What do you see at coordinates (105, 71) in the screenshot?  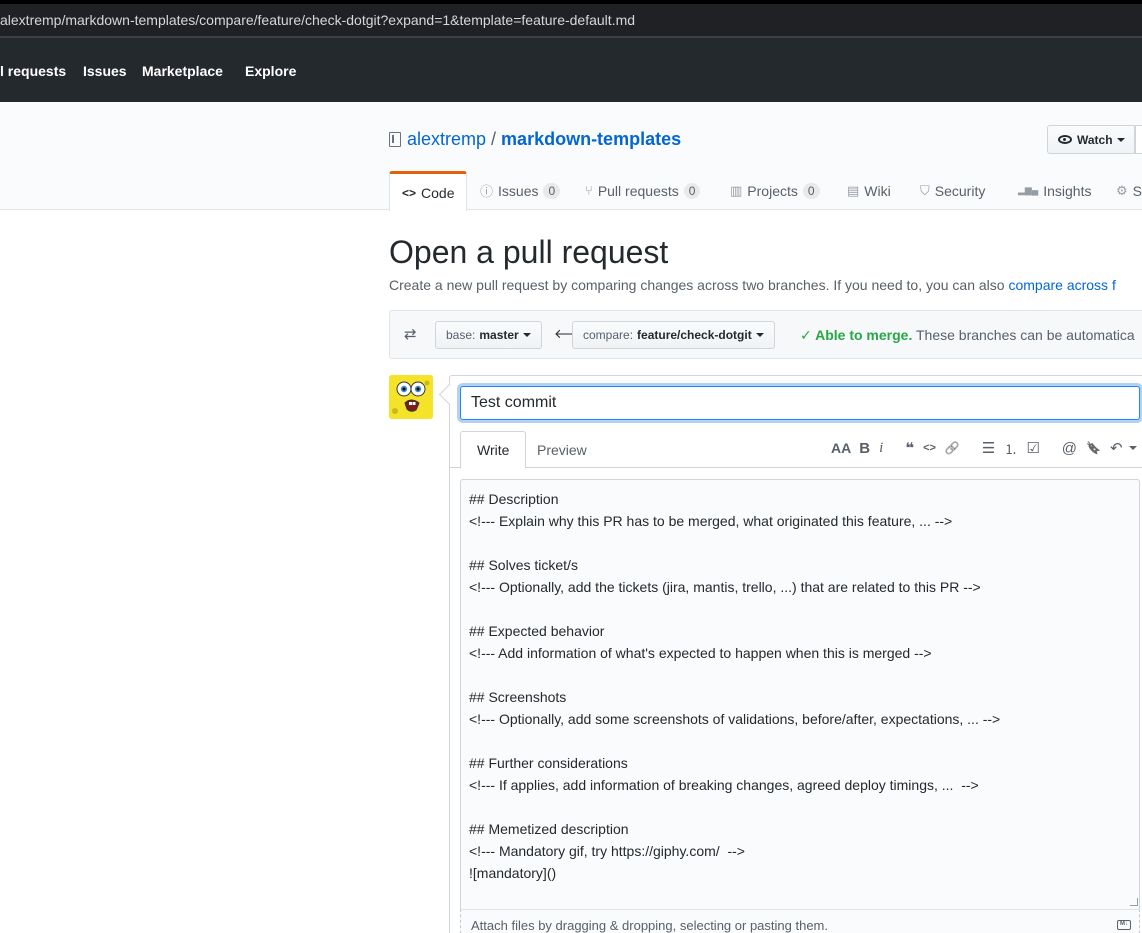 I see `nav-issues: Issues` at bounding box center [105, 71].